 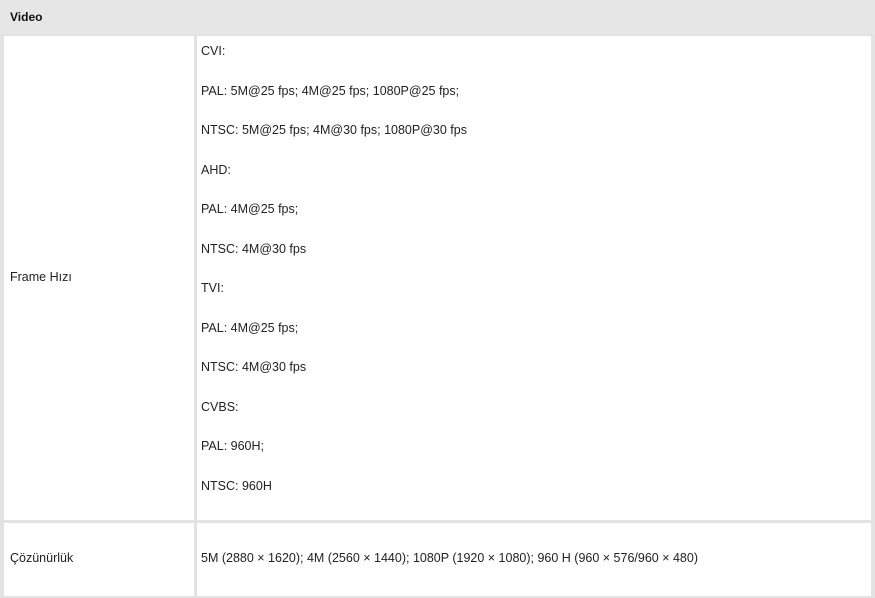 I want to click on value-line: NTSC: 960H, so click(x=236, y=485).